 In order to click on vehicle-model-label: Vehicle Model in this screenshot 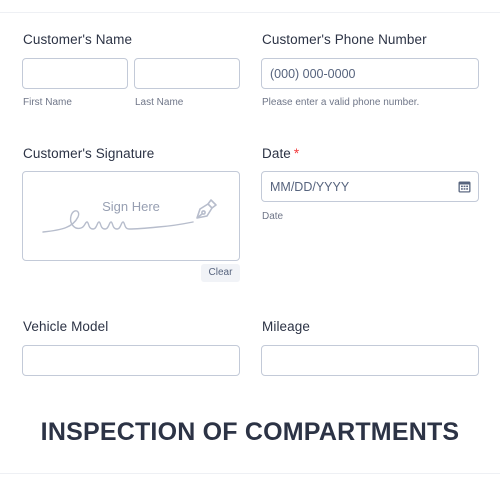, I will do `click(66, 326)`.